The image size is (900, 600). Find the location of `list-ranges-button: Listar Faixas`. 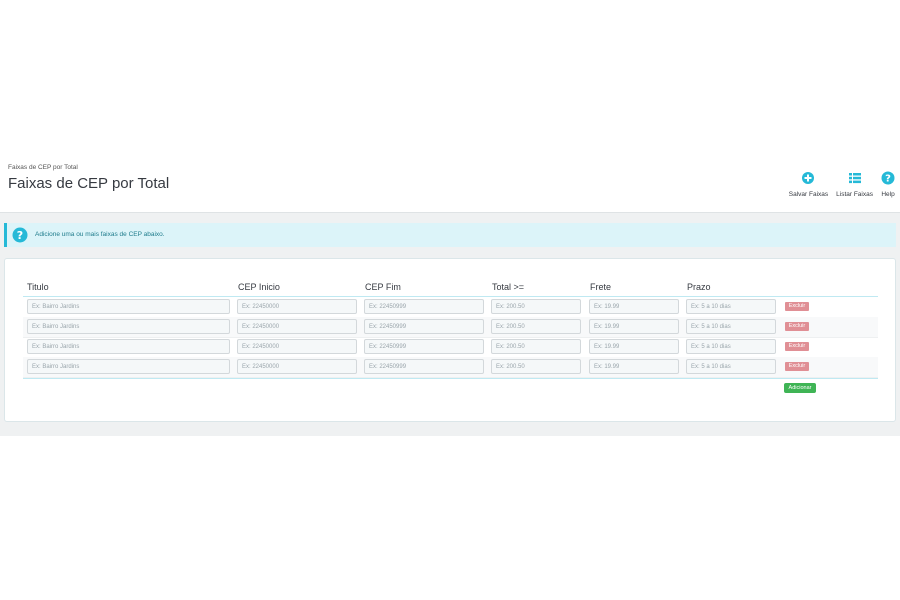

list-ranges-button: Listar Faixas is located at coordinates (854, 184).